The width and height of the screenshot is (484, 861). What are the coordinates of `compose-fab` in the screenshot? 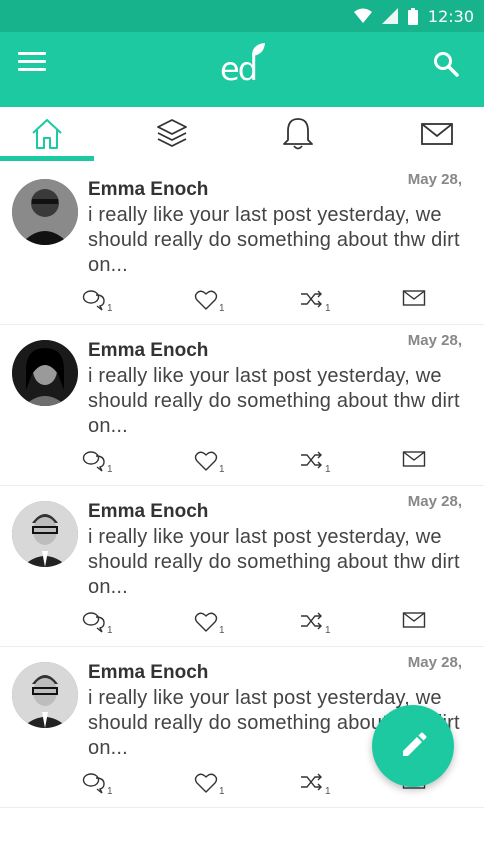 It's located at (413, 746).